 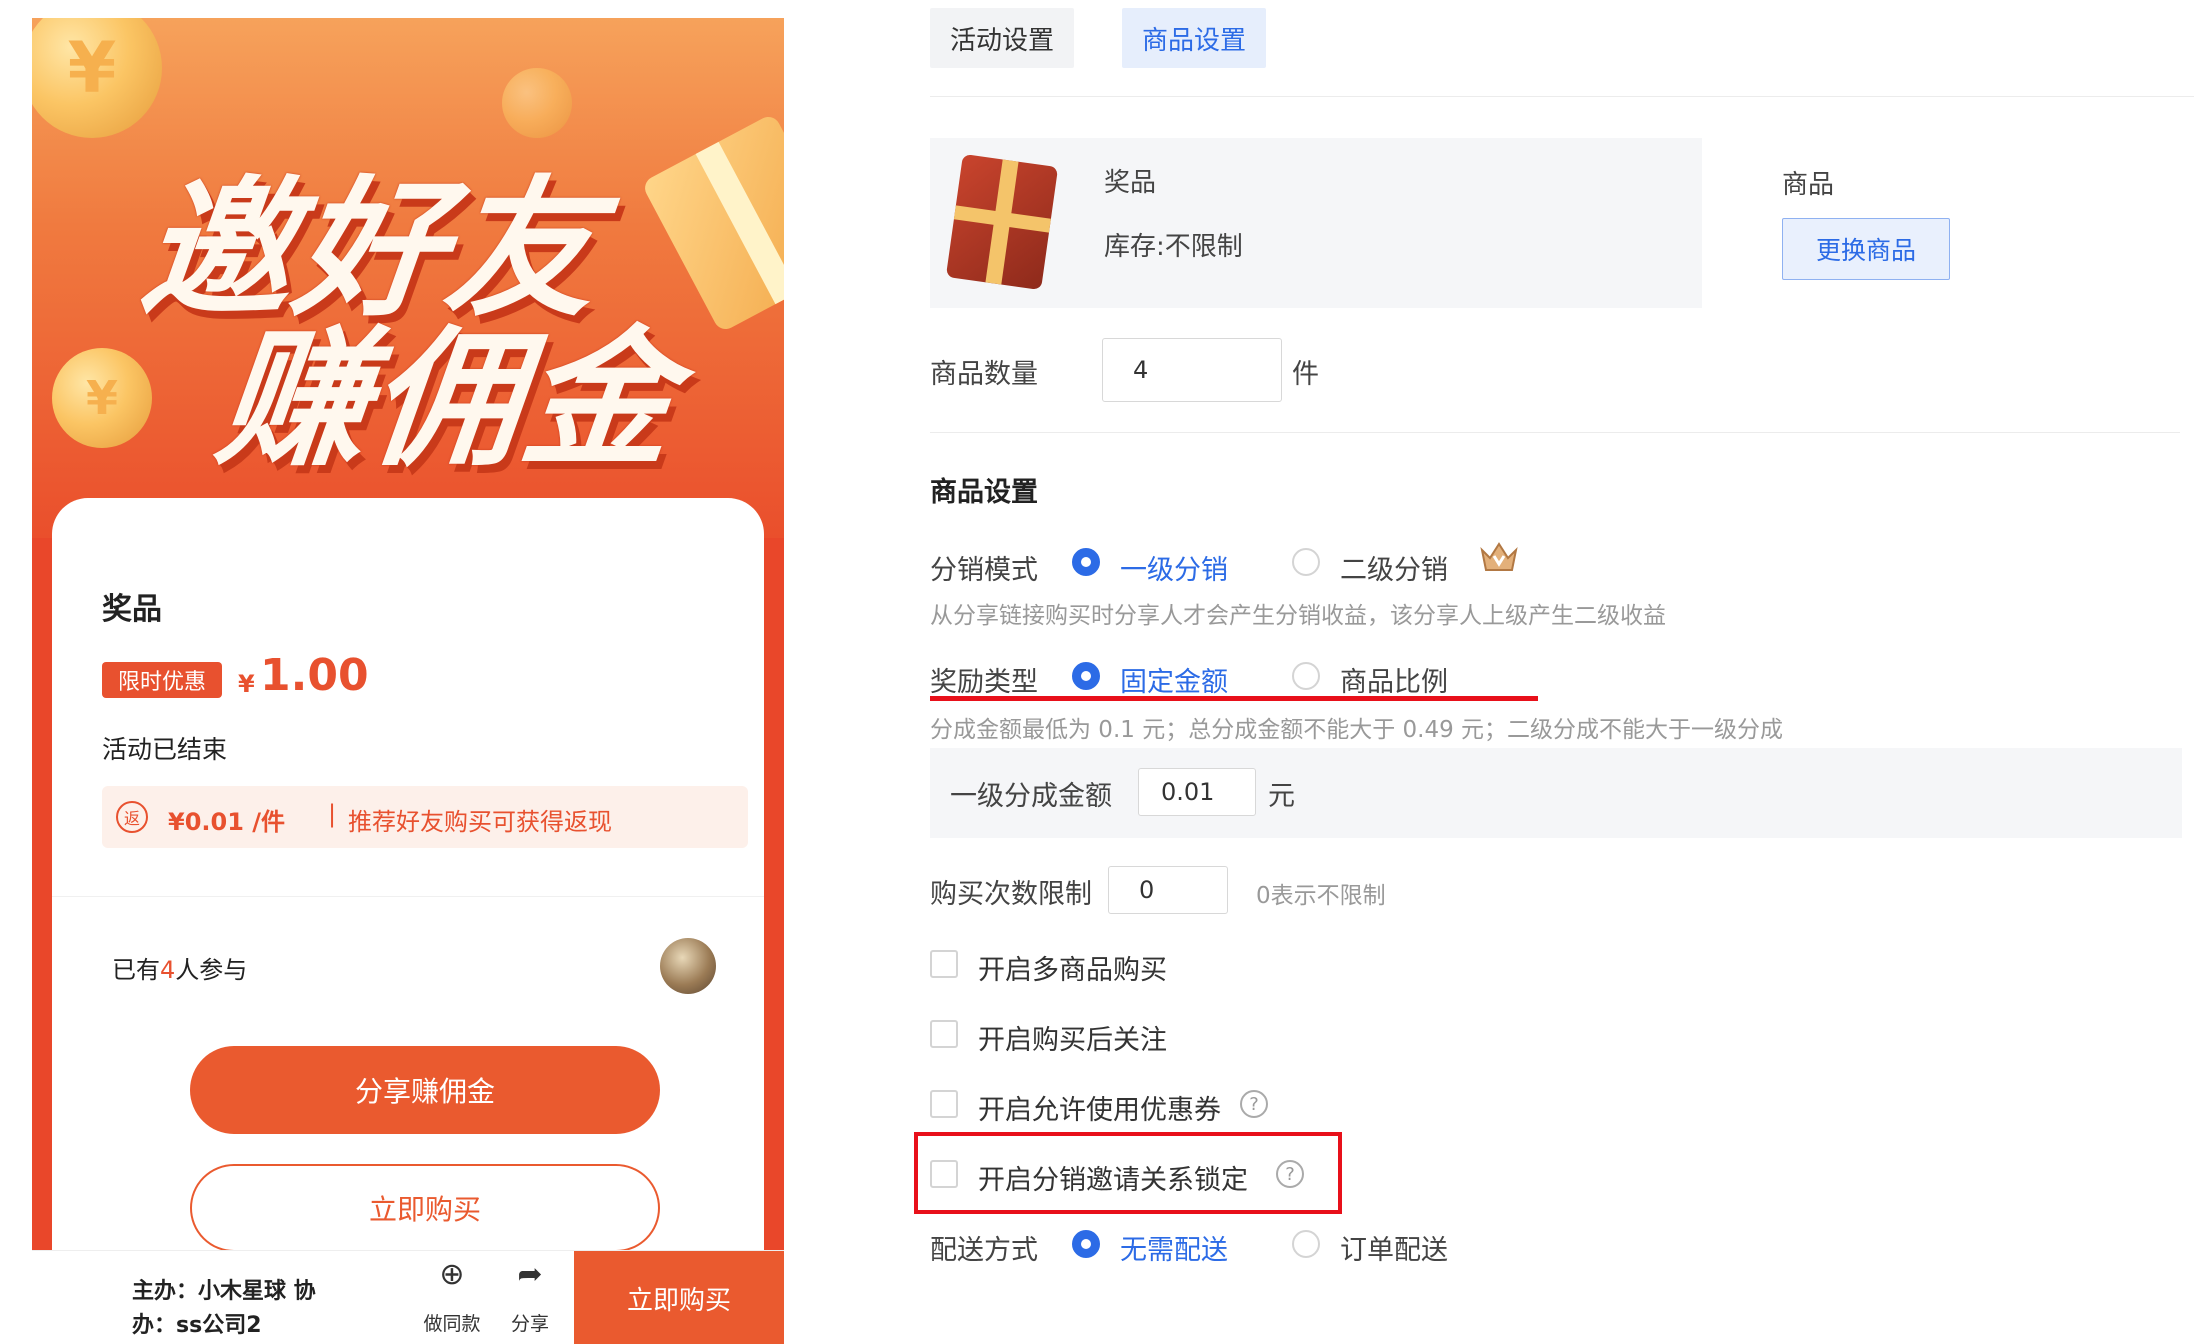 I want to click on reward-type-label: 奖励类型, so click(x=984, y=682).